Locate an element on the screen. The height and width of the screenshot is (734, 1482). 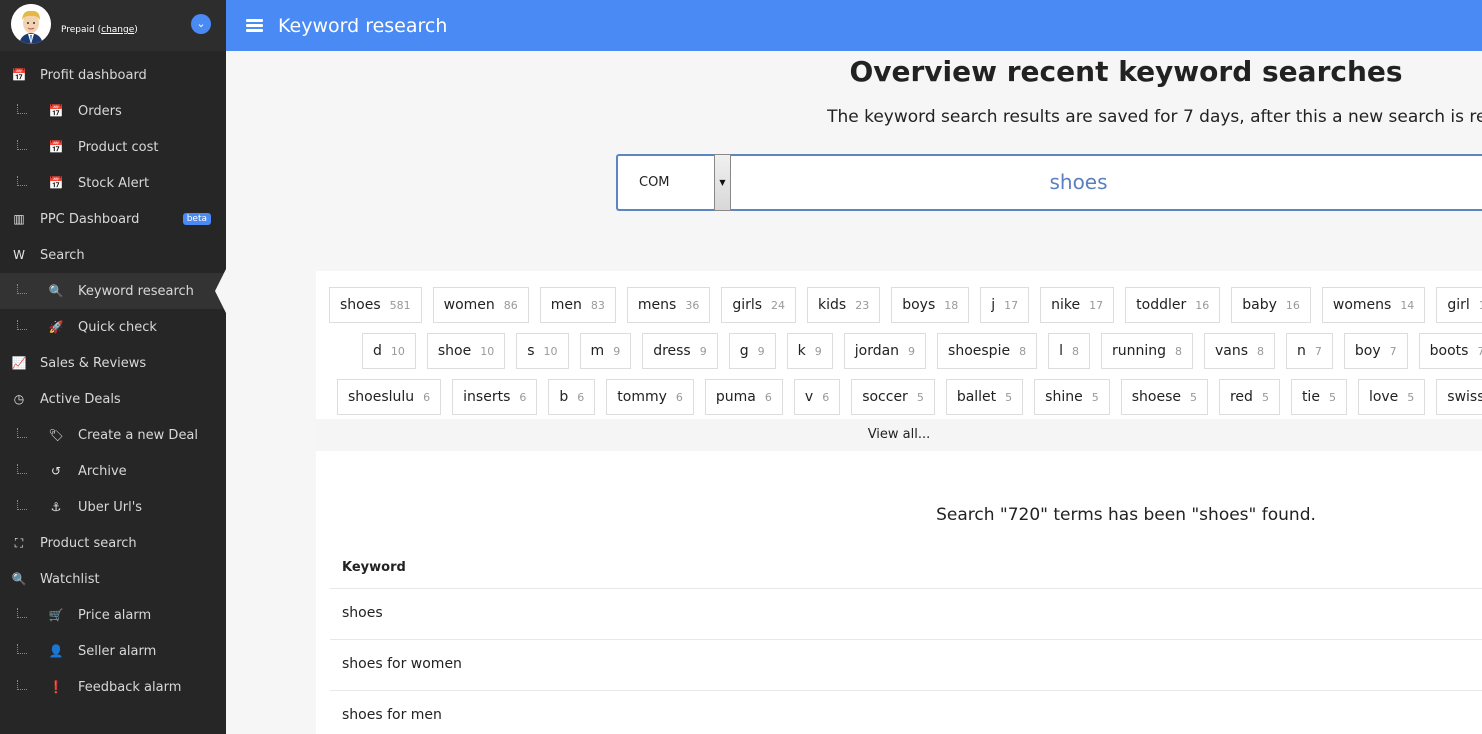
sidebar-item-keyword-research: 🔍 Keyword research is located at coordinates (113, 291).